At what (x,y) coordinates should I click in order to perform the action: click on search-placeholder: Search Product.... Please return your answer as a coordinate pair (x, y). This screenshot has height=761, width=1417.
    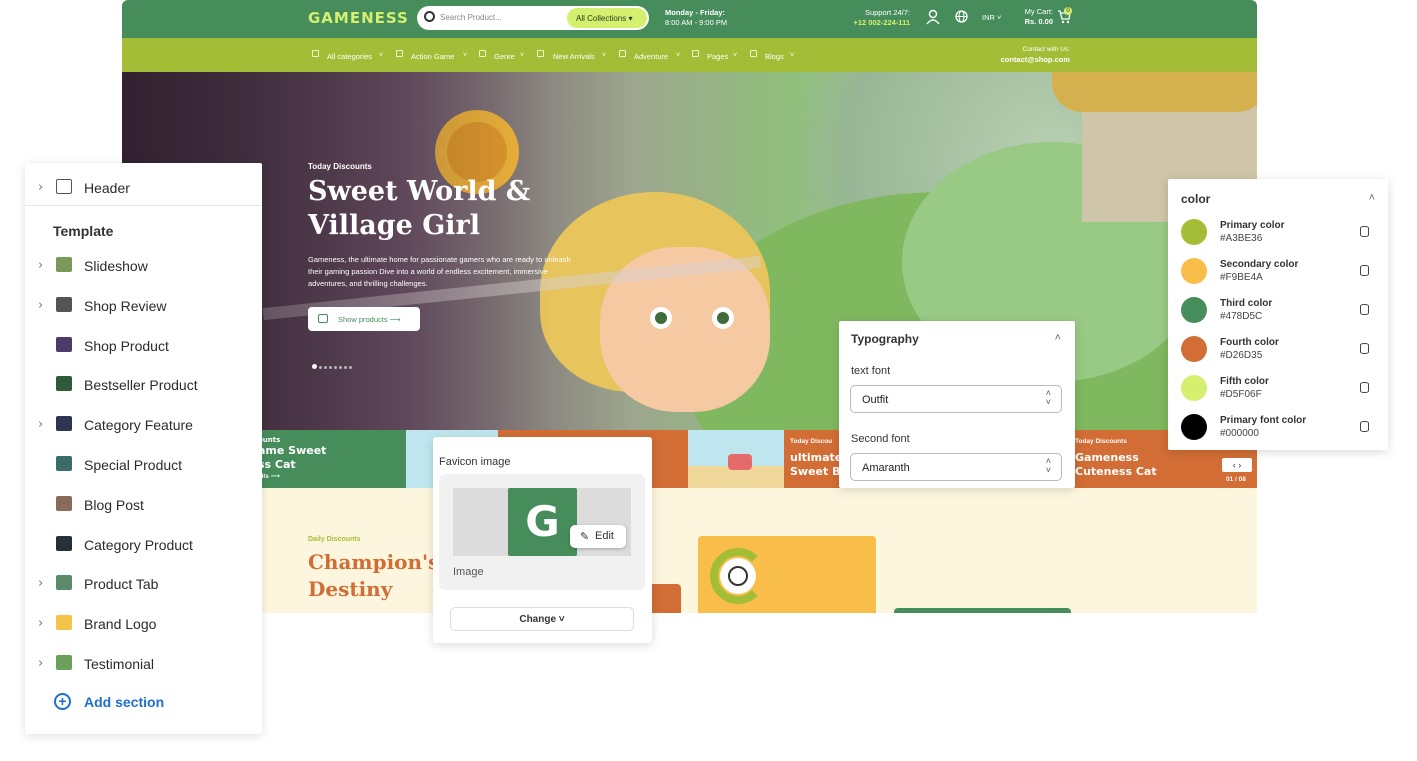
    Looking at the image, I should click on (471, 17).